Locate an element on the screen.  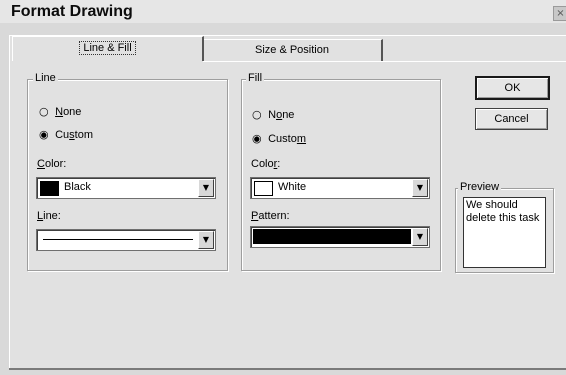
line-custom-label: Custom is located at coordinates (74, 135).